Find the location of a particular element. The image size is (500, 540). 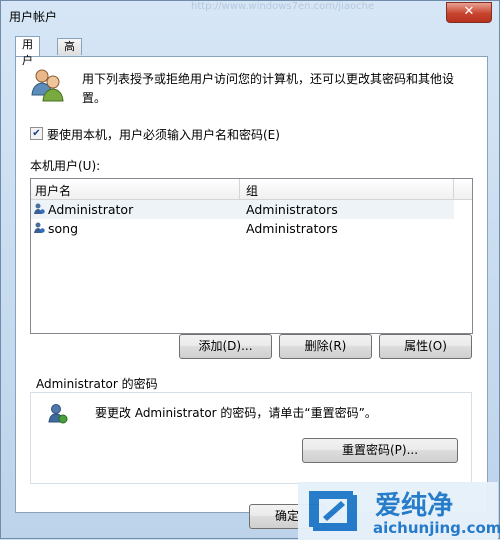

column-header-group: 组 is located at coordinates (252, 190).